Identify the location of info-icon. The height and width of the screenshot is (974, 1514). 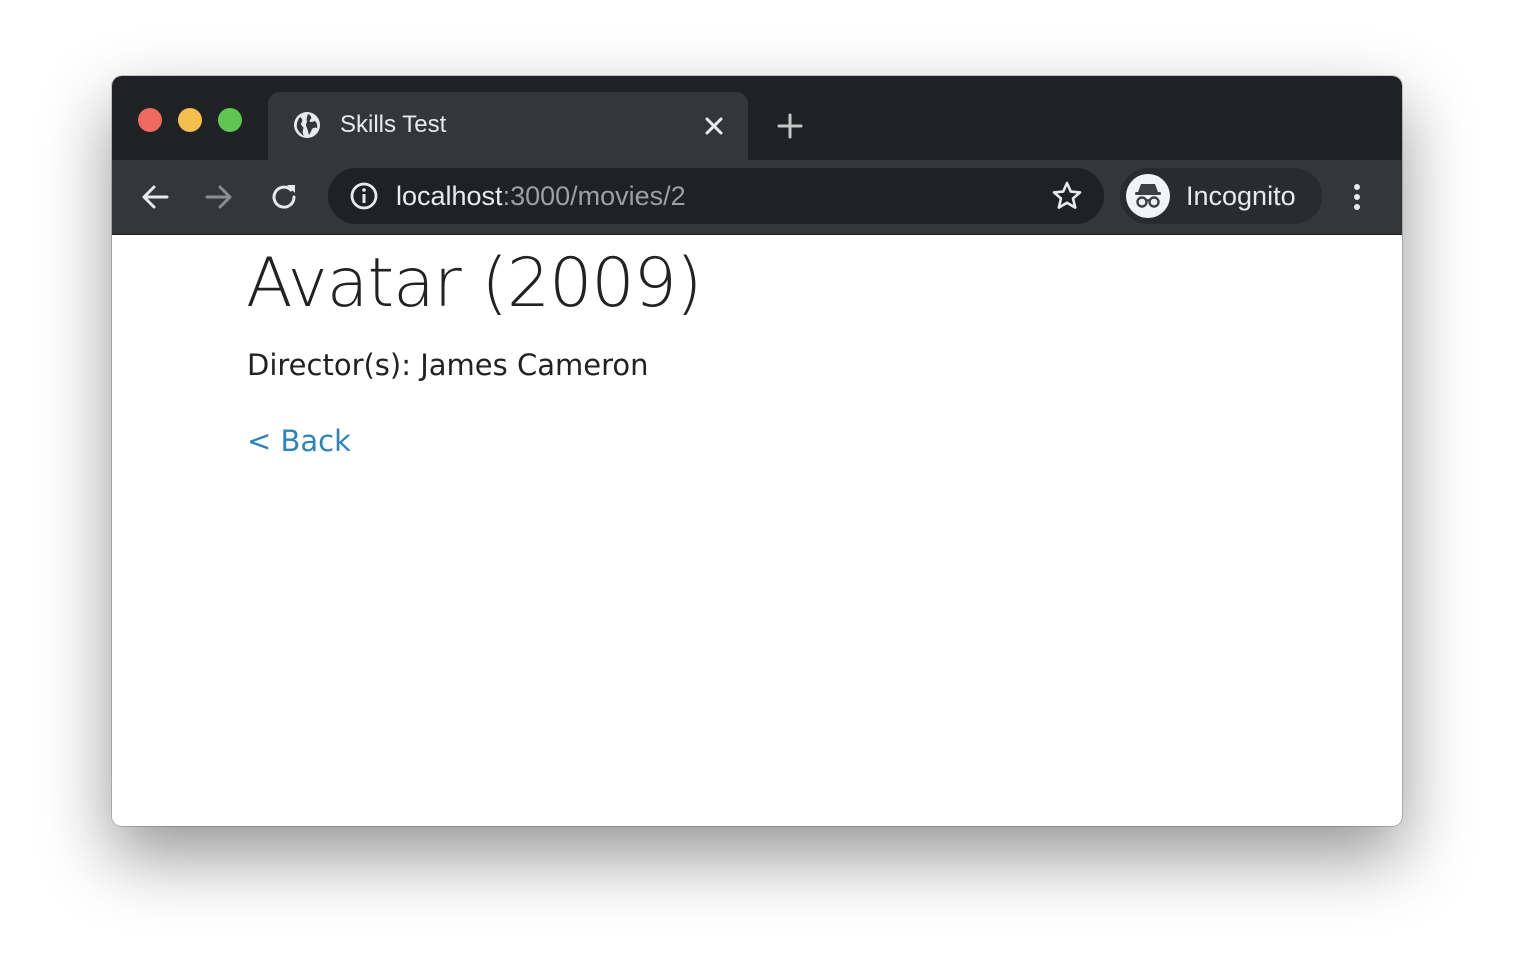
(364, 196).